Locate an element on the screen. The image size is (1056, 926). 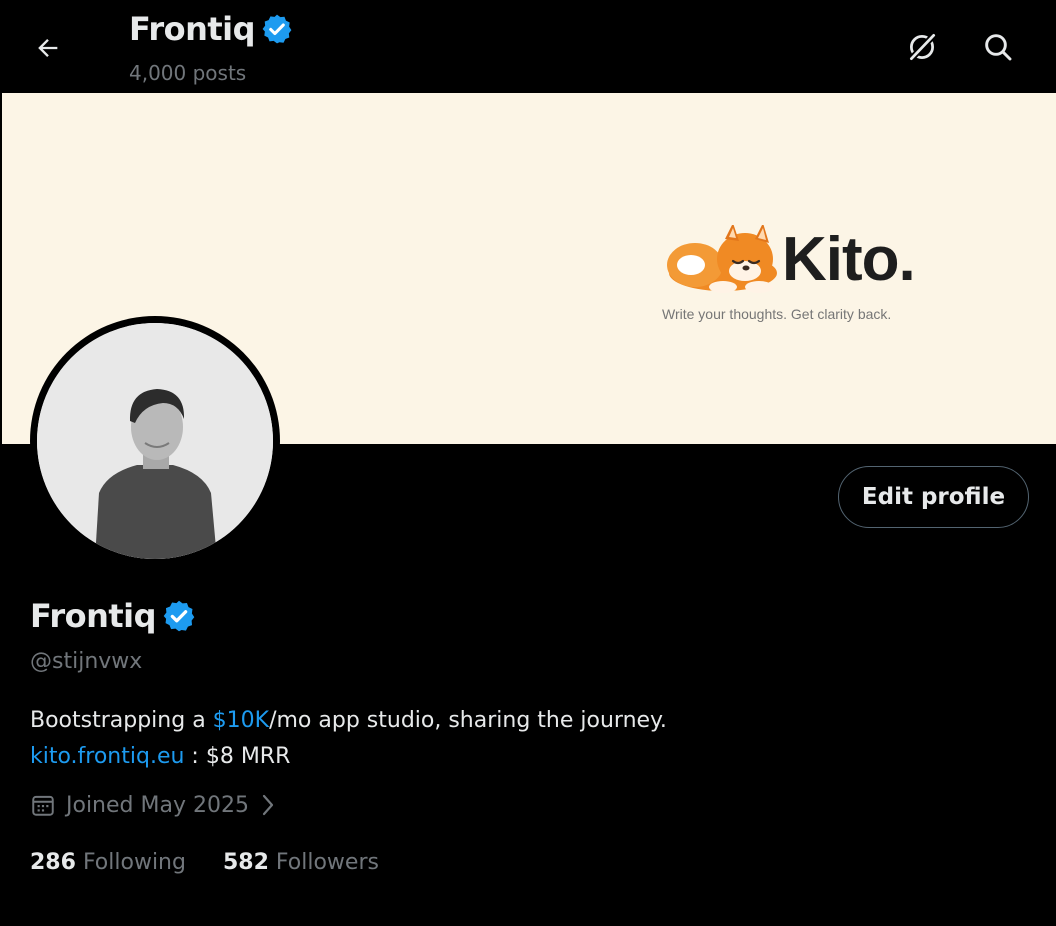
followers-label: Followers is located at coordinates (327, 862).